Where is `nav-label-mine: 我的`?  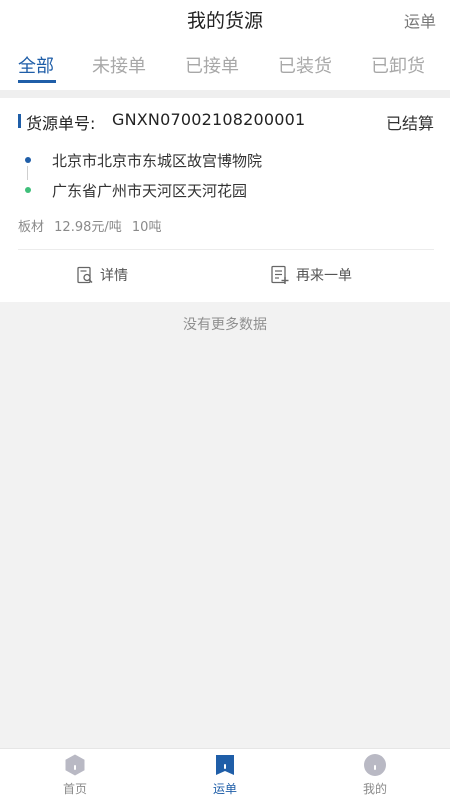
nav-label-mine: 我的 is located at coordinates (374, 789).